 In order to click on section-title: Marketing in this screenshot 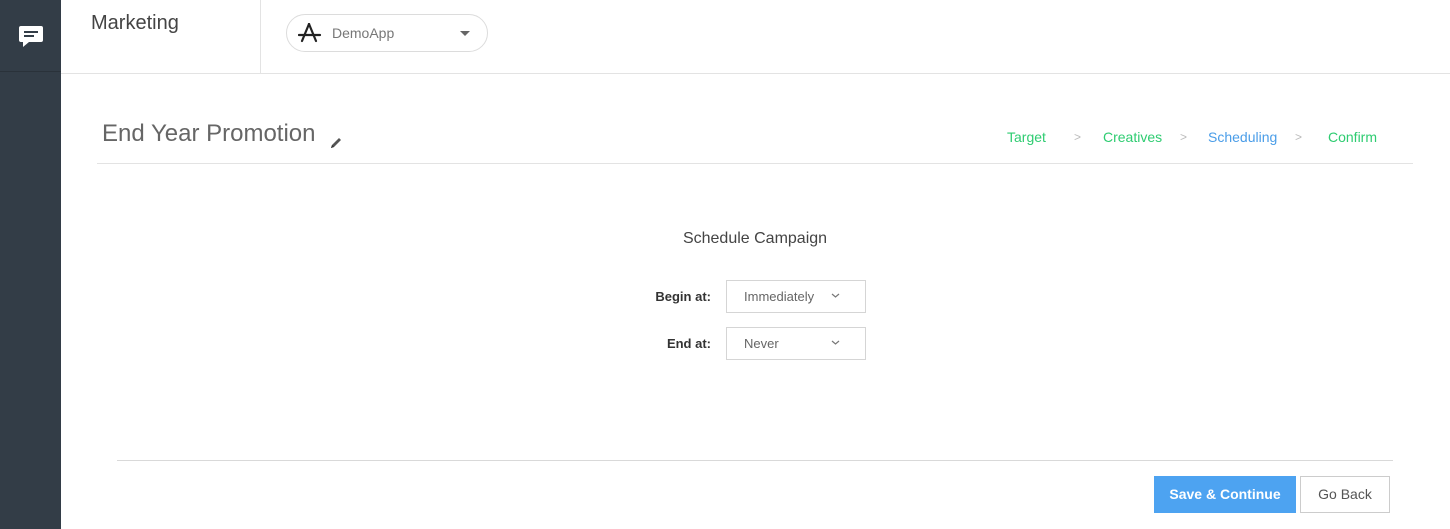, I will do `click(135, 23)`.